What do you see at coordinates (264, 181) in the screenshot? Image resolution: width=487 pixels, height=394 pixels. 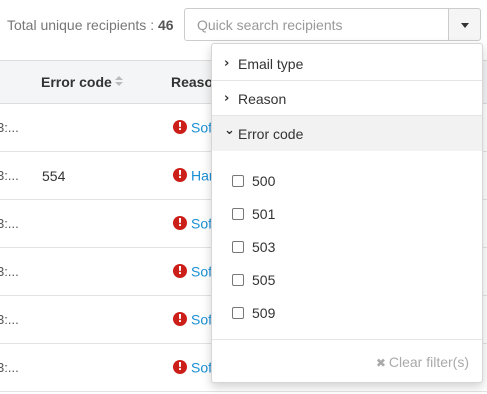 I see `filter-option-label: 500` at bounding box center [264, 181].